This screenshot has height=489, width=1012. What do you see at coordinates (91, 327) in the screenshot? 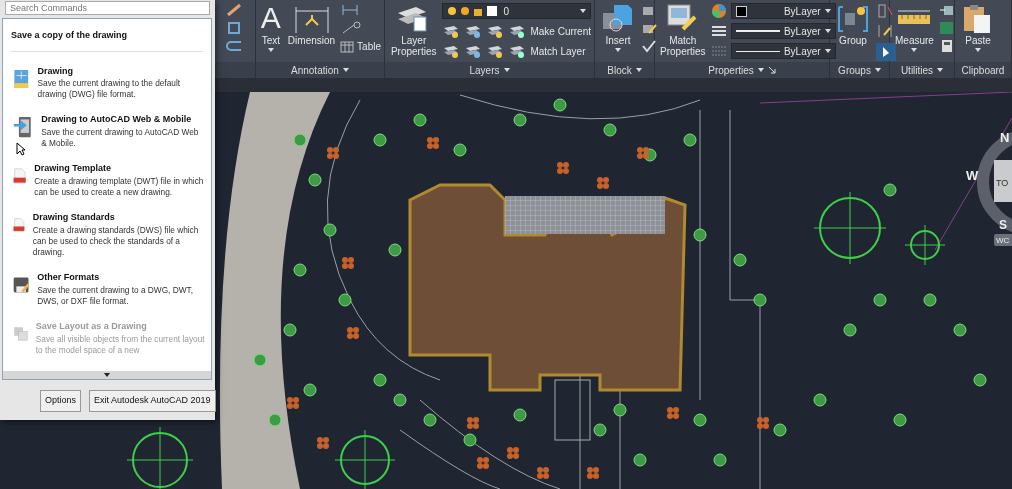
I see `item-title: Save Layout as a Drawing` at bounding box center [91, 327].